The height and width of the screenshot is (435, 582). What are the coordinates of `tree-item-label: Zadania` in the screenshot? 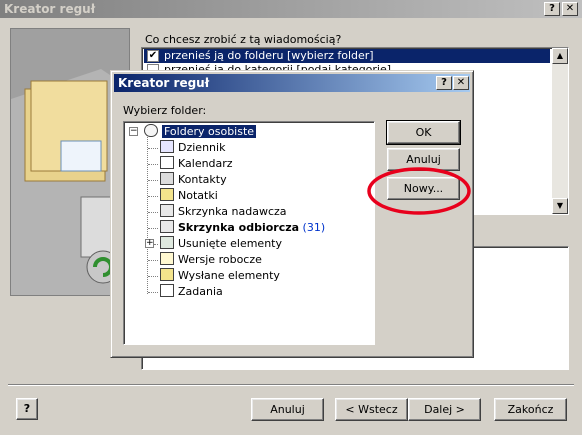 It's located at (200, 291).